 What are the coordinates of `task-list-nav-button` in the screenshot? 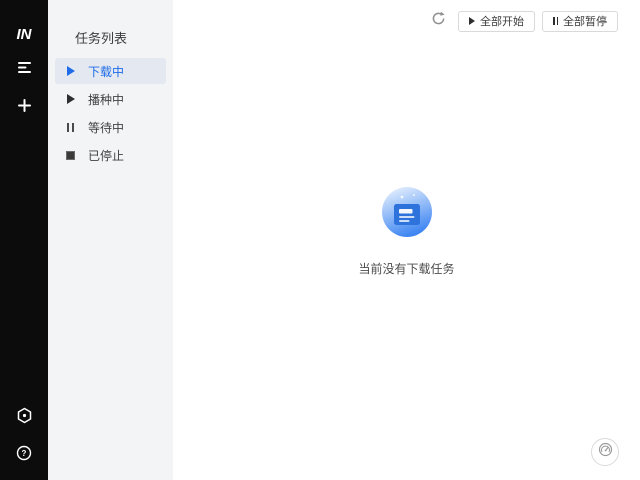 It's located at (24, 70).